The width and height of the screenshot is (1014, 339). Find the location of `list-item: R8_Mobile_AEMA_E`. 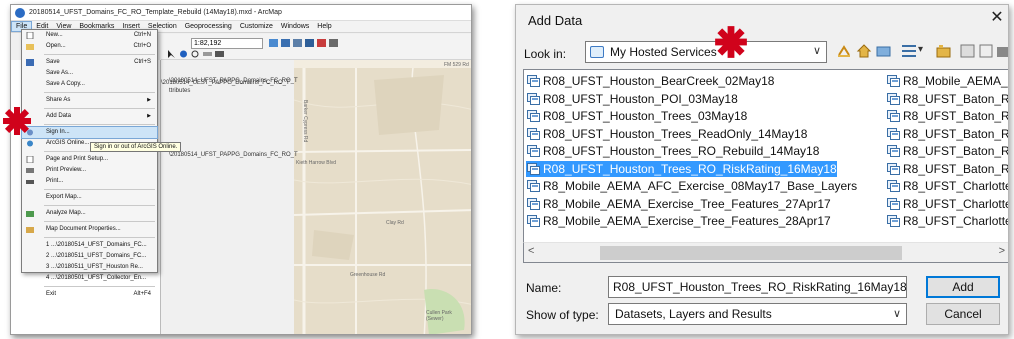

list-item: R8_Mobile_AEMA_E is located at coordinates (947, 81).